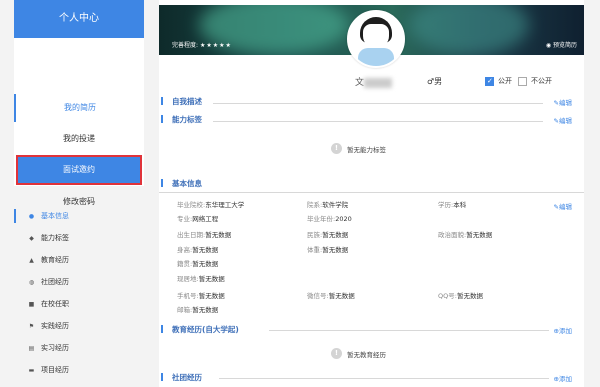  I want to click on user-name: 文, so click(377, 81).